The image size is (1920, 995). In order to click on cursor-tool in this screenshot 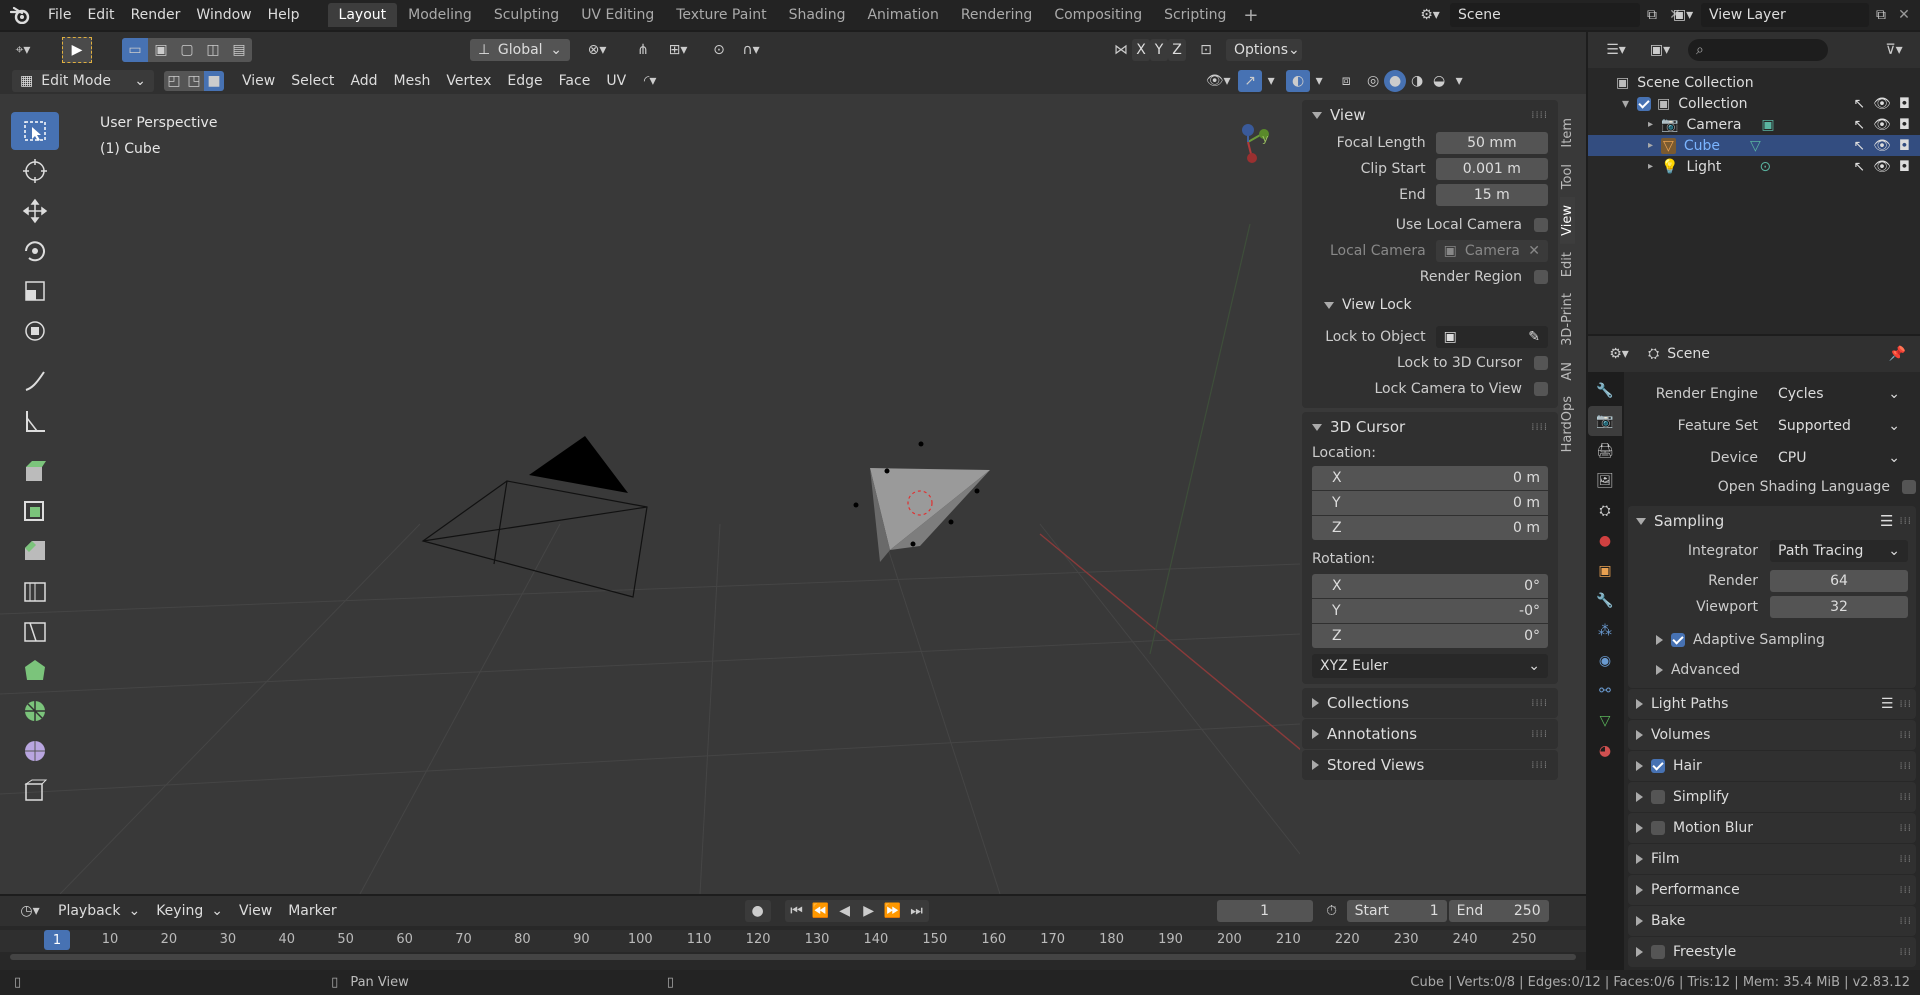, I will do `click(35, 171)`.